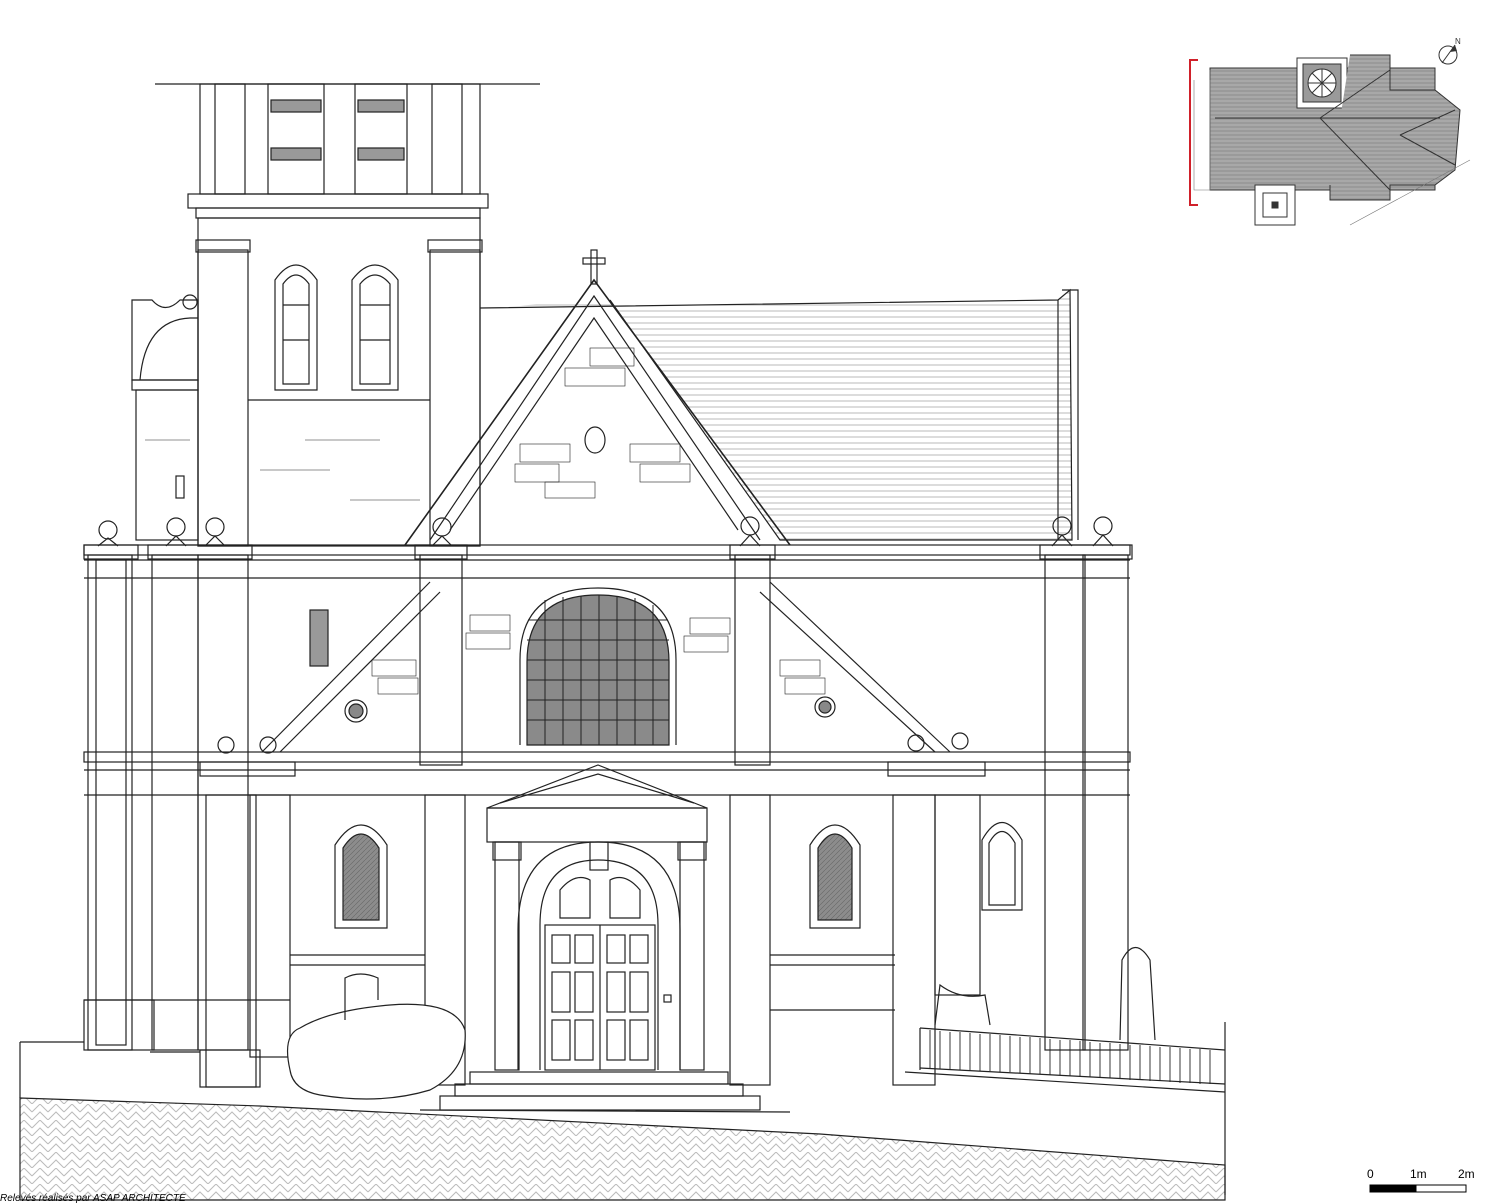 This screenshot has width=1500, height=1204. I want to click on site-plan, so click(1332, 140).